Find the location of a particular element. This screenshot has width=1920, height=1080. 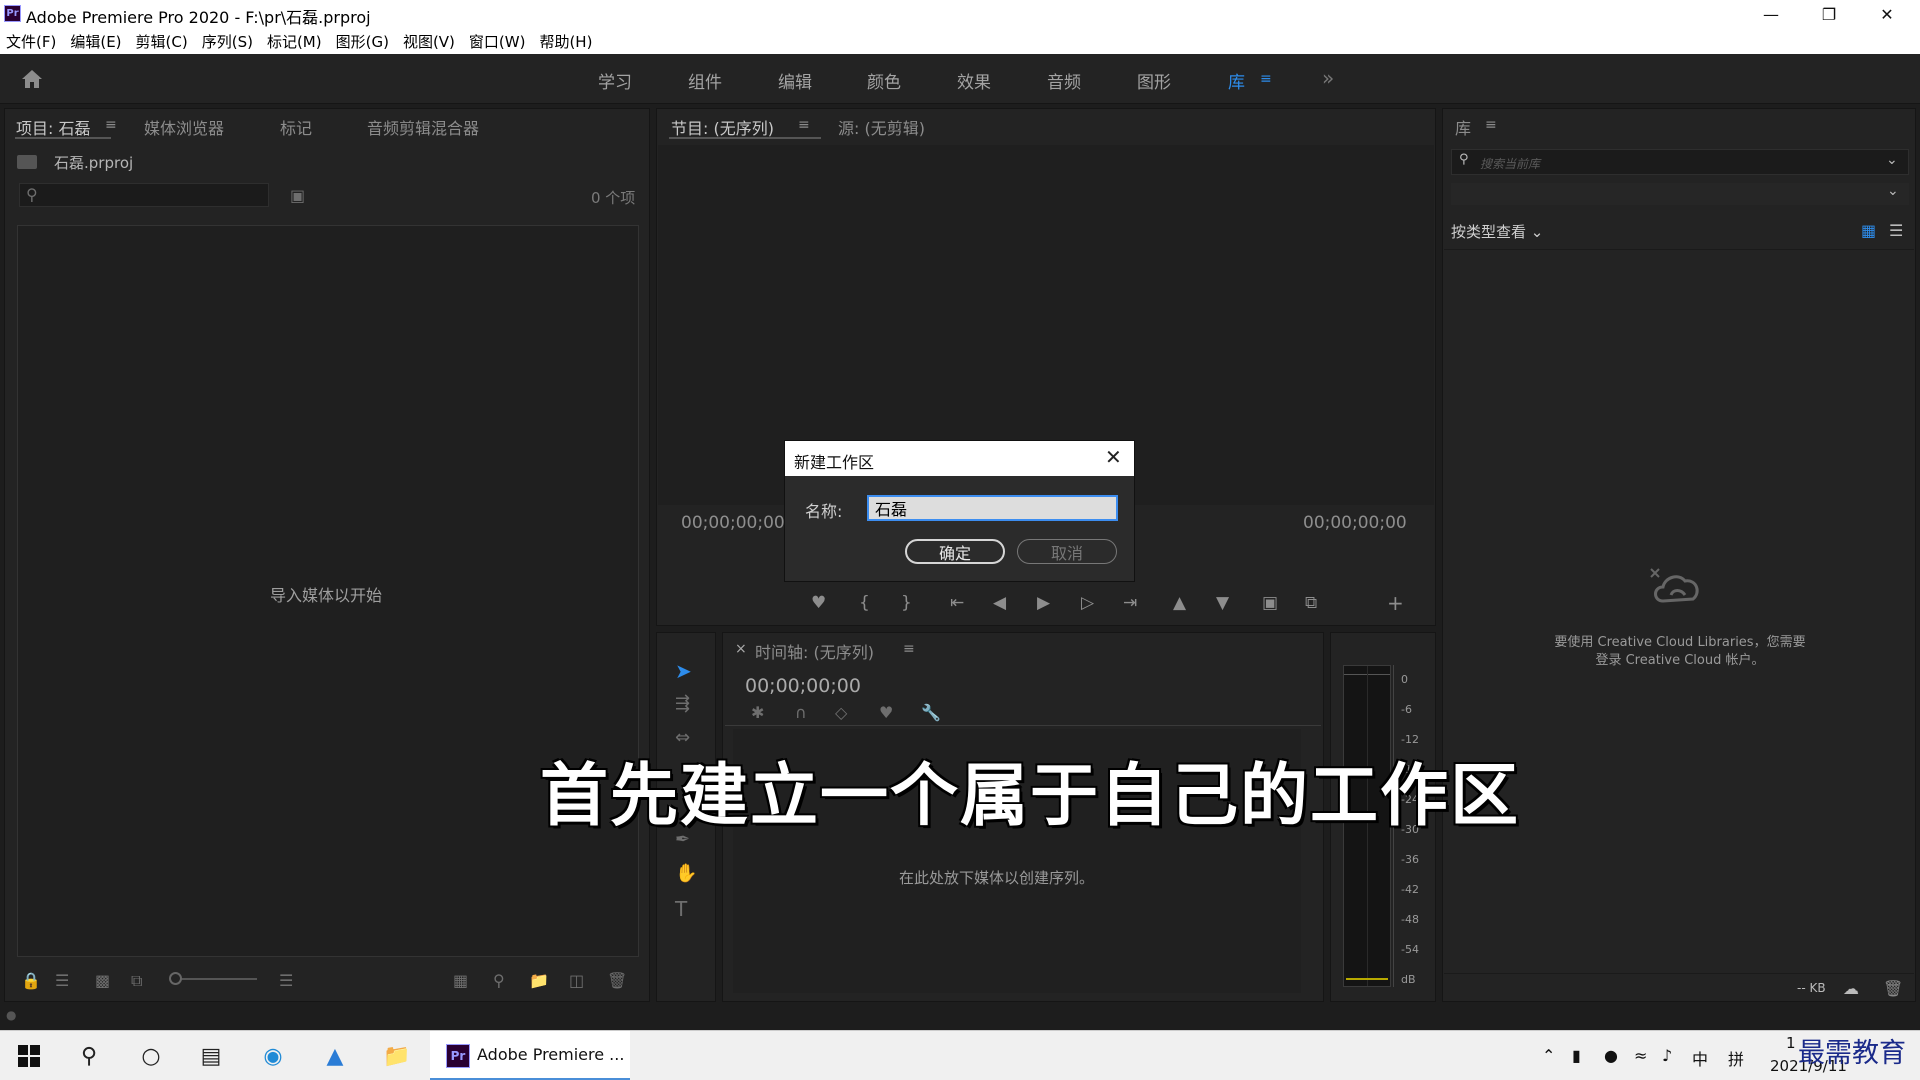

libraries-menu-icon: ≡ is located at coordinates (1491, 125).